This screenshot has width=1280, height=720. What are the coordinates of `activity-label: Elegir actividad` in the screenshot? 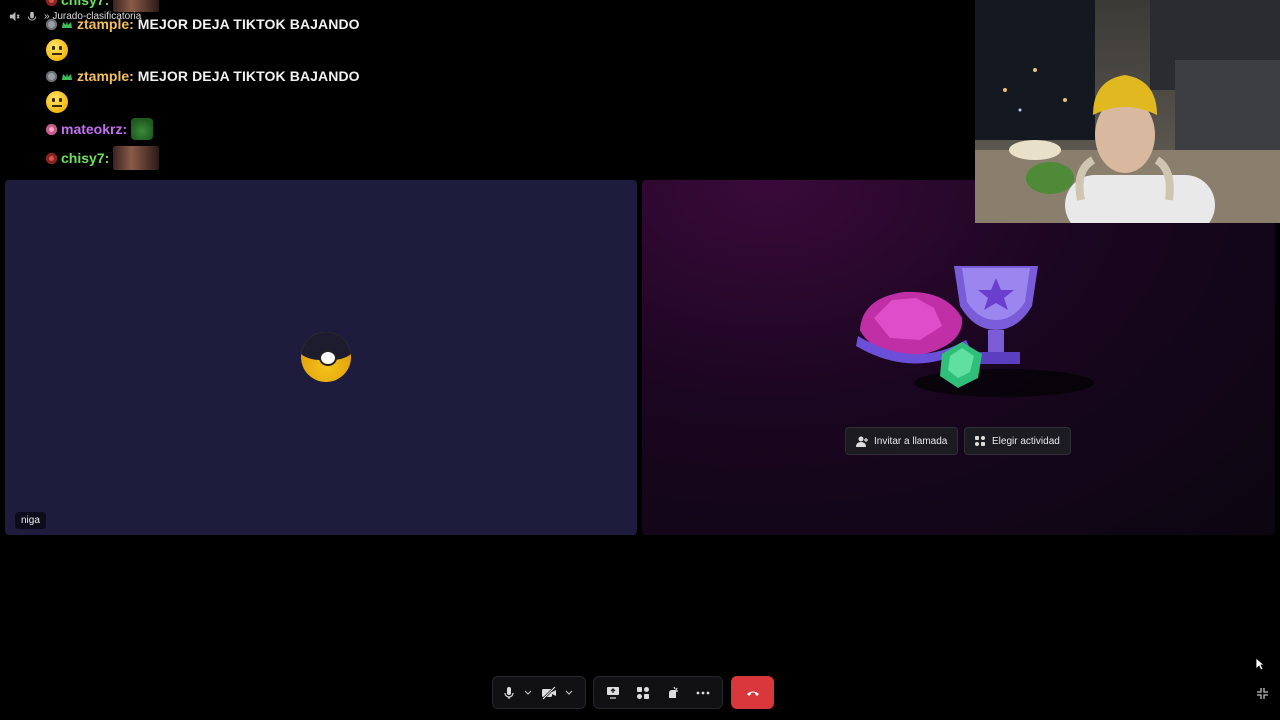 It's located at (1026, 441).